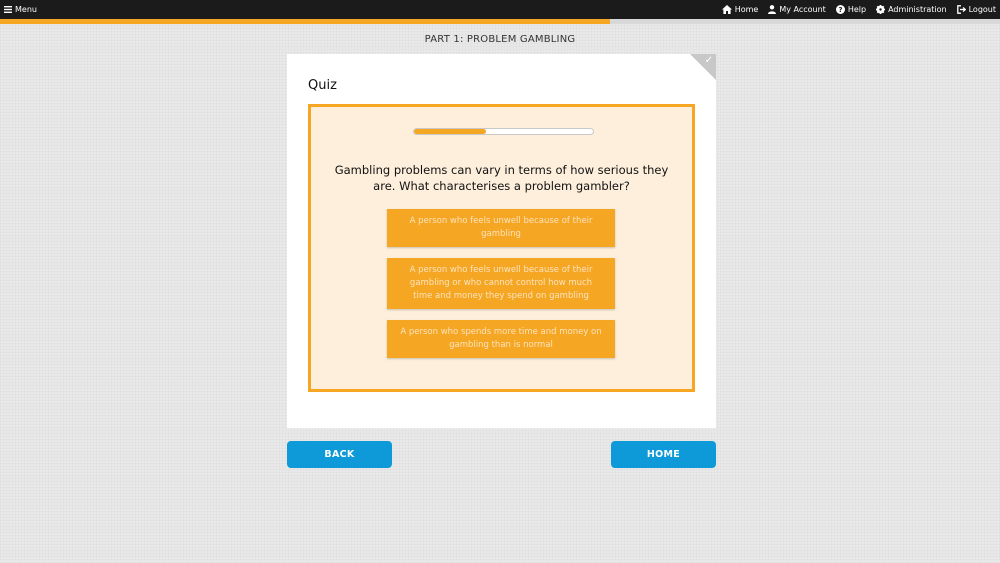 This screenshot has width=1000, height=563. Describe the element at coordinates (708, 60) in the screenshot. I see `checkmark-icon: ✓` at that location.